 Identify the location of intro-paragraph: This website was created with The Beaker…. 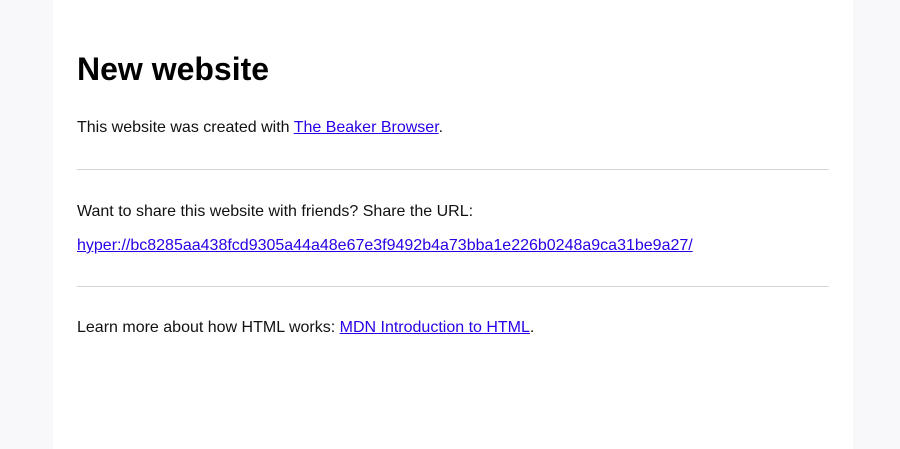
(260, 128).